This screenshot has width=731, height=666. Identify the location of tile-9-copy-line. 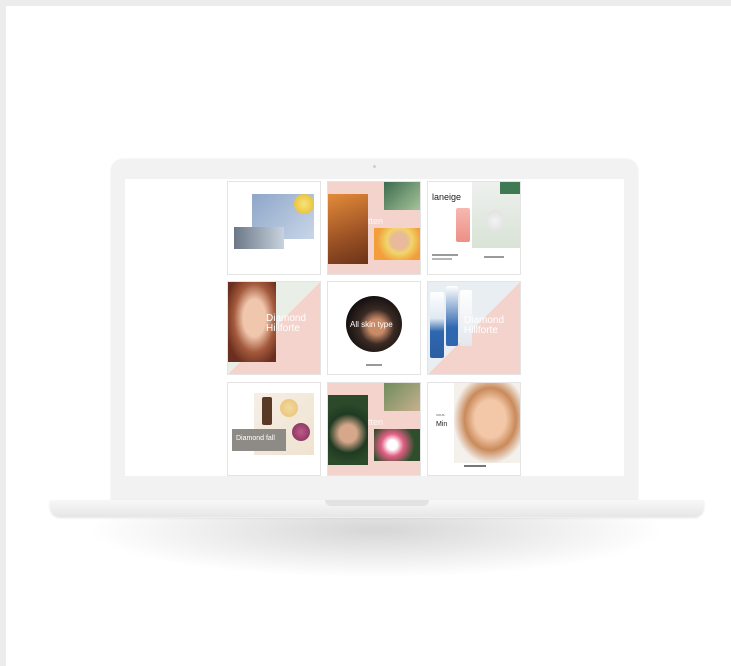
(475, 466).